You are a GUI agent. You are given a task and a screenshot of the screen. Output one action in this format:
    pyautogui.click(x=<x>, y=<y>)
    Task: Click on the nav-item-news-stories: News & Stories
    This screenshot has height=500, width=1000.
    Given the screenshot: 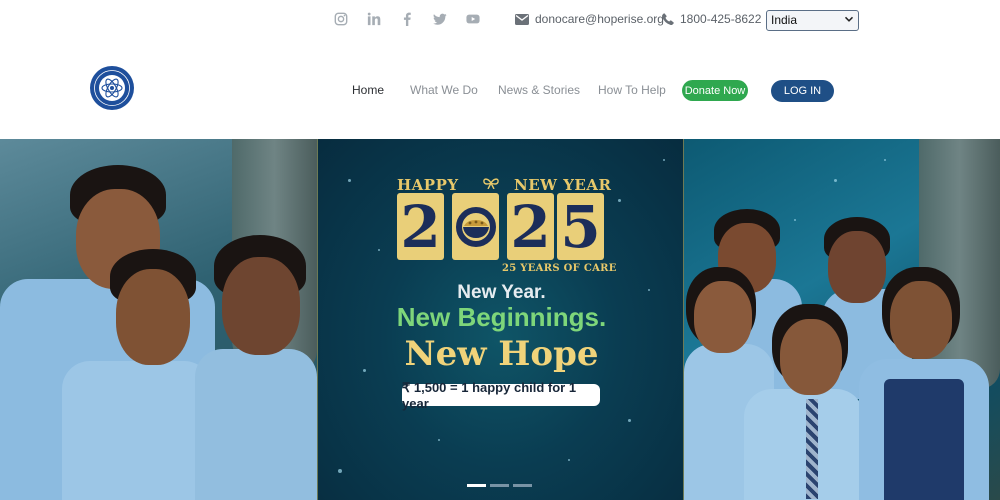 What is the action you would take?
    pyautogui.click(x=539, y=90)
    